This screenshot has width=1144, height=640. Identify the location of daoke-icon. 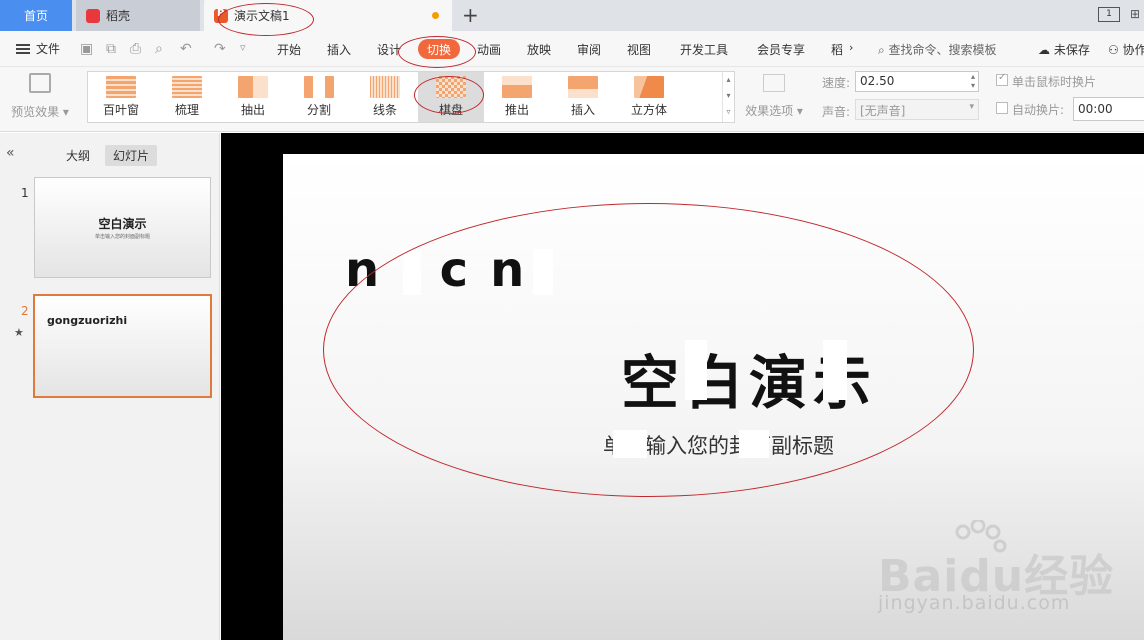
(93, 15).